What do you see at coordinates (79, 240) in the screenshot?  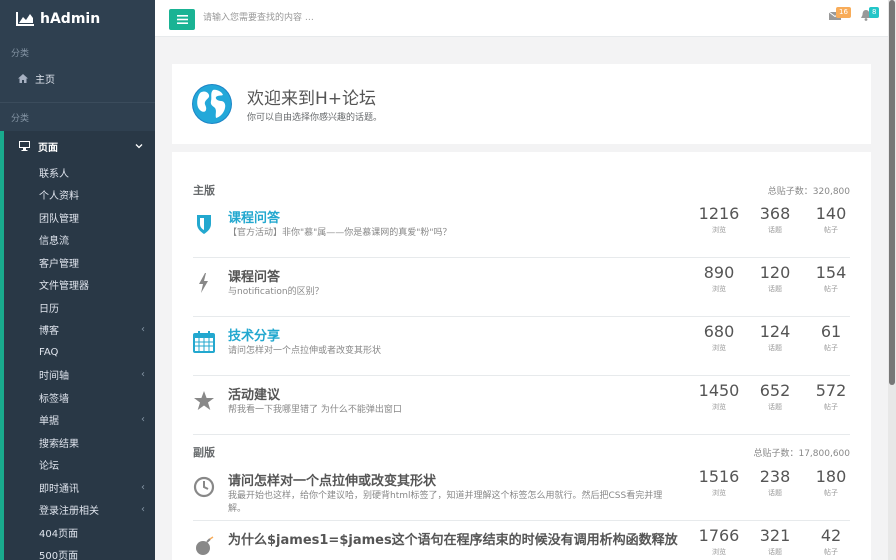 I see `sidebar-subitem: 信息流` at bounding box center [79, 240].